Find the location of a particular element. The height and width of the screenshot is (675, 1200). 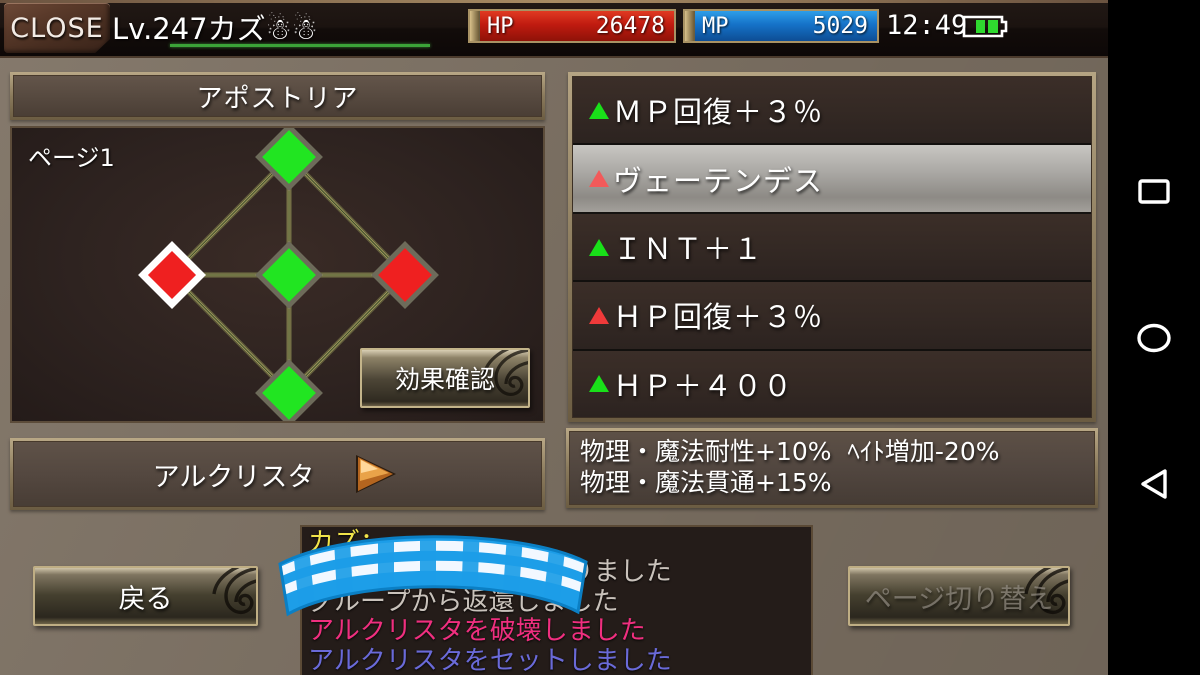

mp-gauge: MP 5029 is located at coordinates (781, 26).